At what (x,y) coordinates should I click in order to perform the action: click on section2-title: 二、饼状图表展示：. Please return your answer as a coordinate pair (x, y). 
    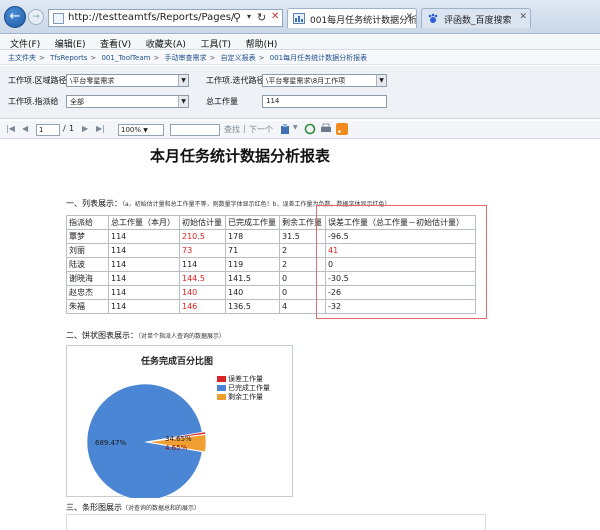
    Looking at the image, I should click on (102, 335).